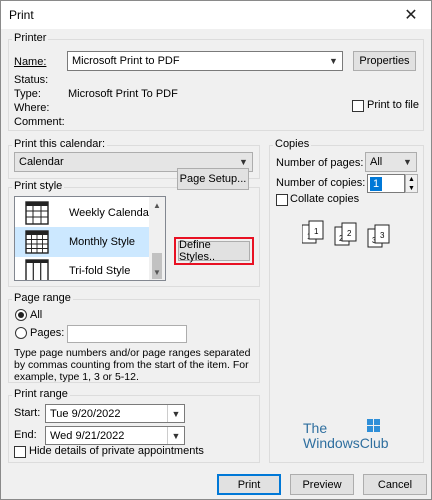 Image resolution: width=432 pixels, height=500 pixels. Describe the element at coordinates (382, 235) in the screenshot. I see `svg-text: 3` at that location.